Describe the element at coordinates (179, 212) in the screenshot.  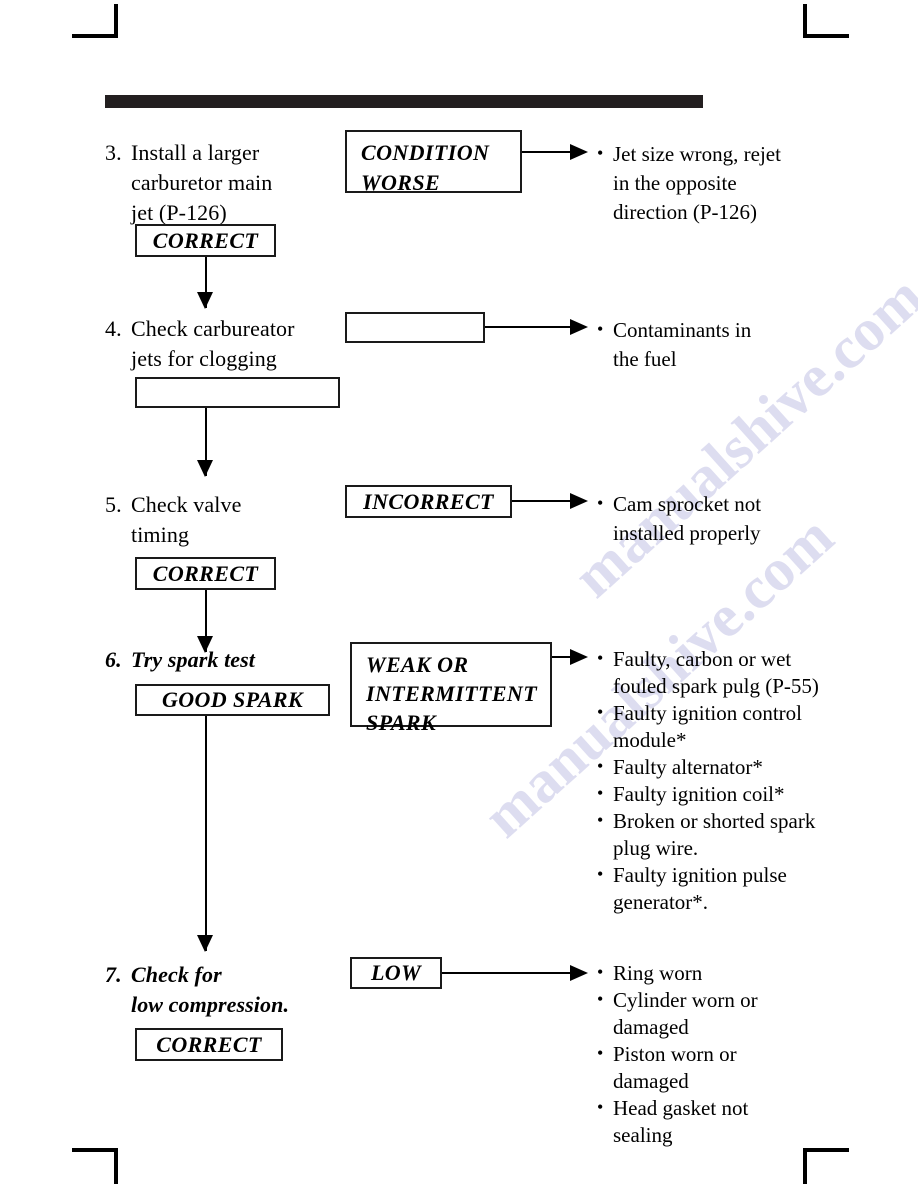
I see `step-3-line3: jet (P-126)` at that location.